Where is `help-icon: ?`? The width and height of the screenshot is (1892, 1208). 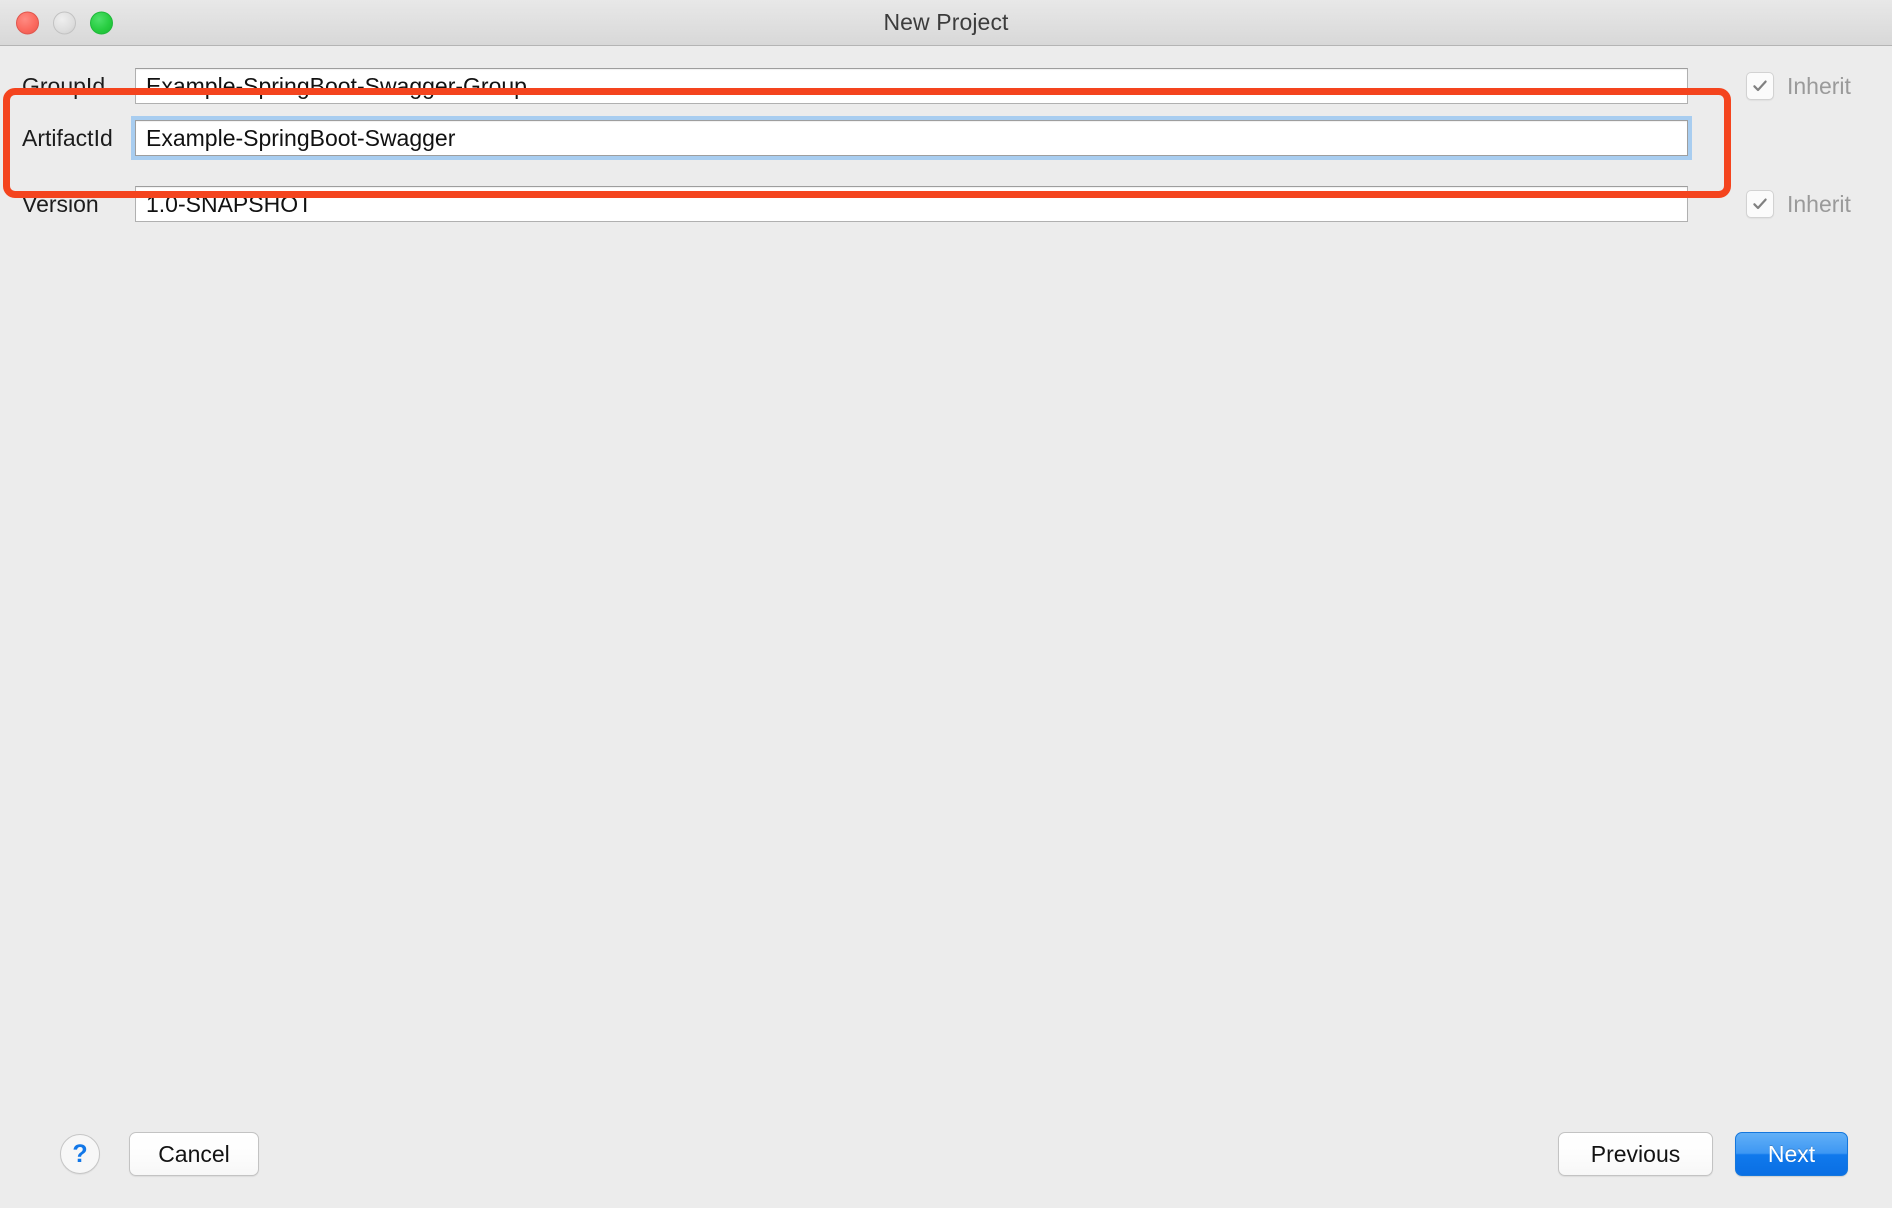 help-icon: ? is located at coordinates (80, 1154).